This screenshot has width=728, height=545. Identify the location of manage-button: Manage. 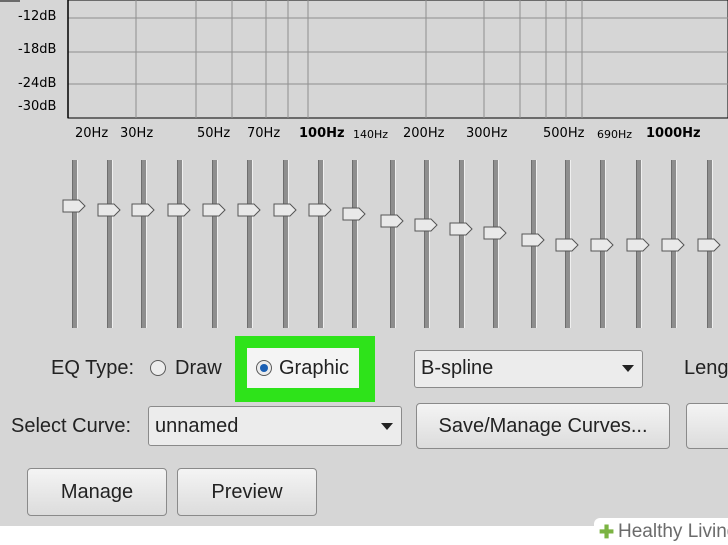
(97, 492).